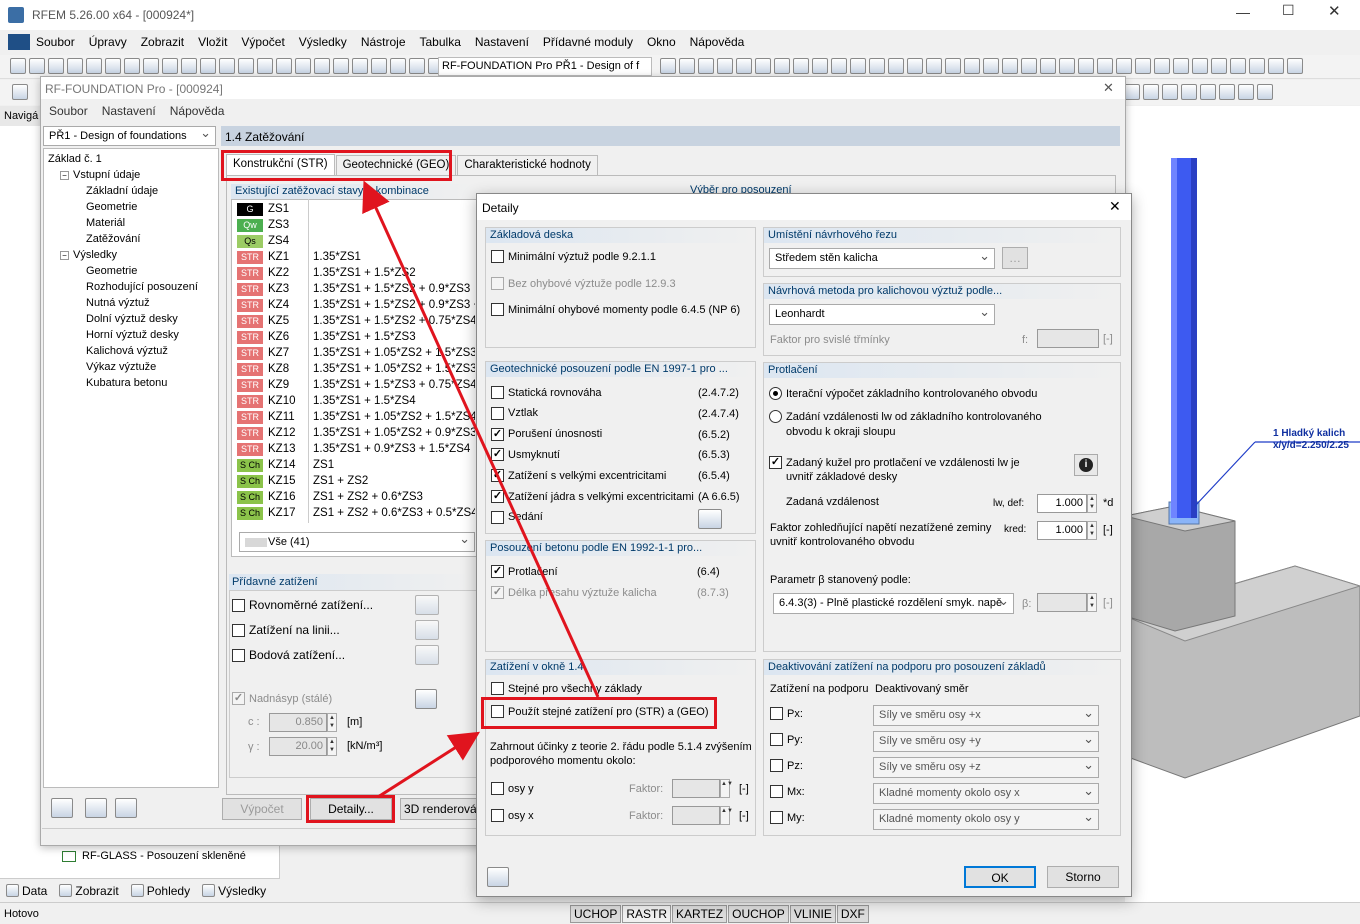  Describe the element at coordinates (481, 489) in the screenshot. I see `annotation-arrows` at that location.